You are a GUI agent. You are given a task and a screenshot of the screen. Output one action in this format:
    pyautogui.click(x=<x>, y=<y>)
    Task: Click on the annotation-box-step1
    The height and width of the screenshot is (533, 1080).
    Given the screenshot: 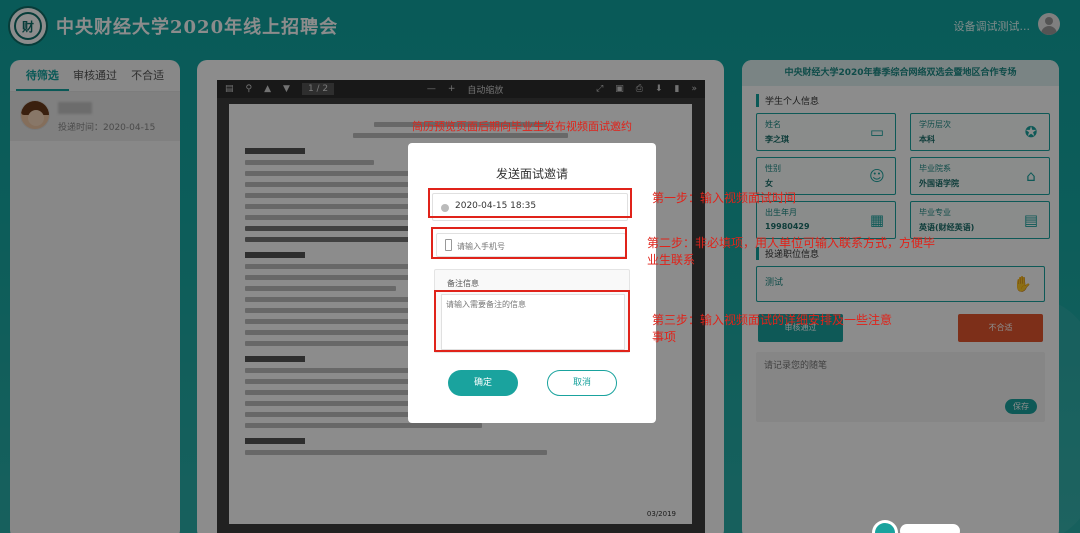 What is the action you would take?
    pyautogui.click(x=530, y=203)
    